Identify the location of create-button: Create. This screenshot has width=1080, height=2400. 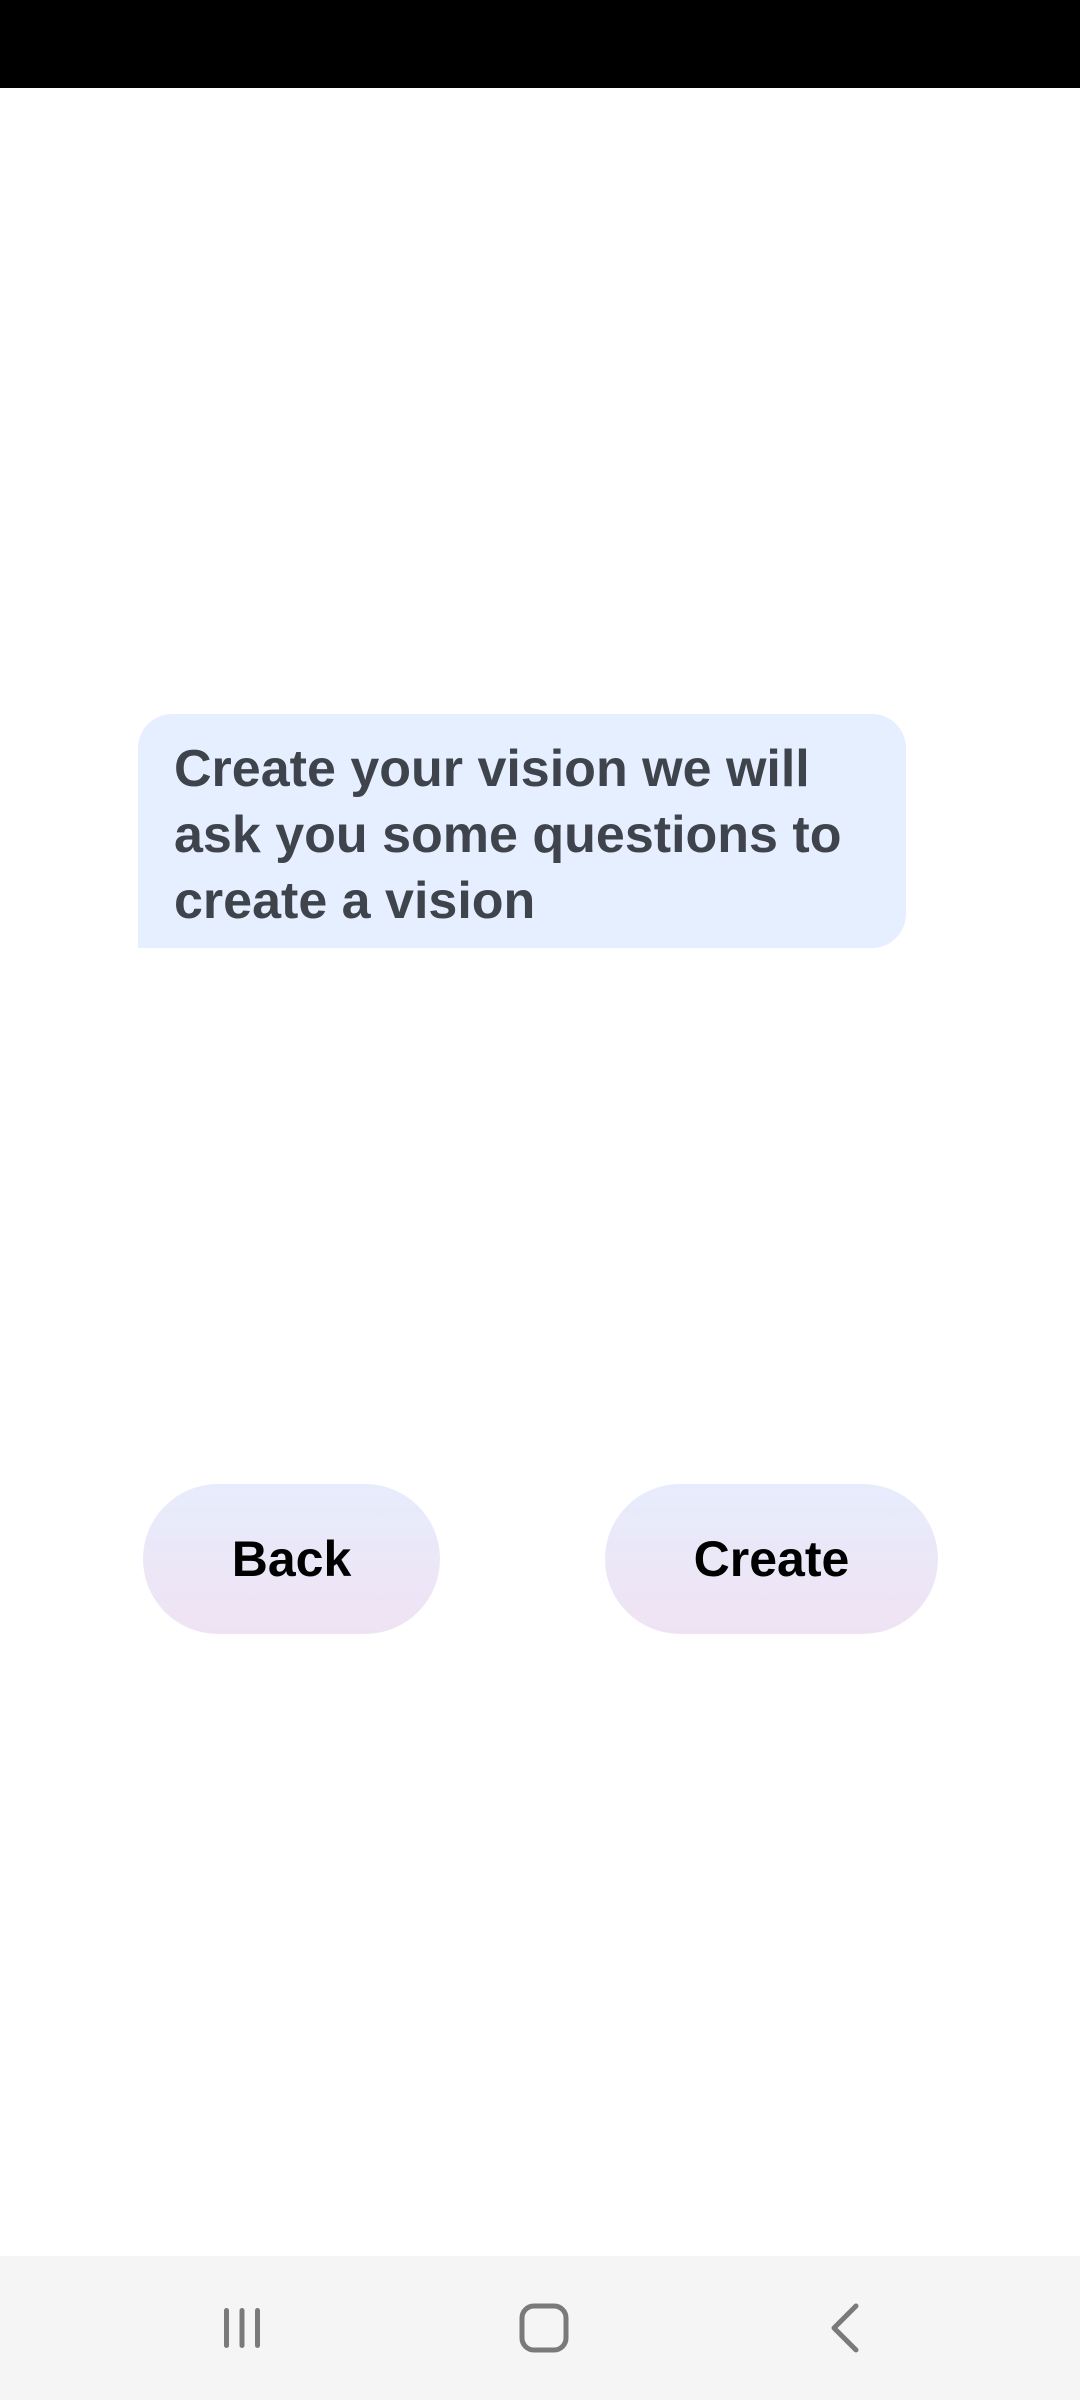
(771, 1559).